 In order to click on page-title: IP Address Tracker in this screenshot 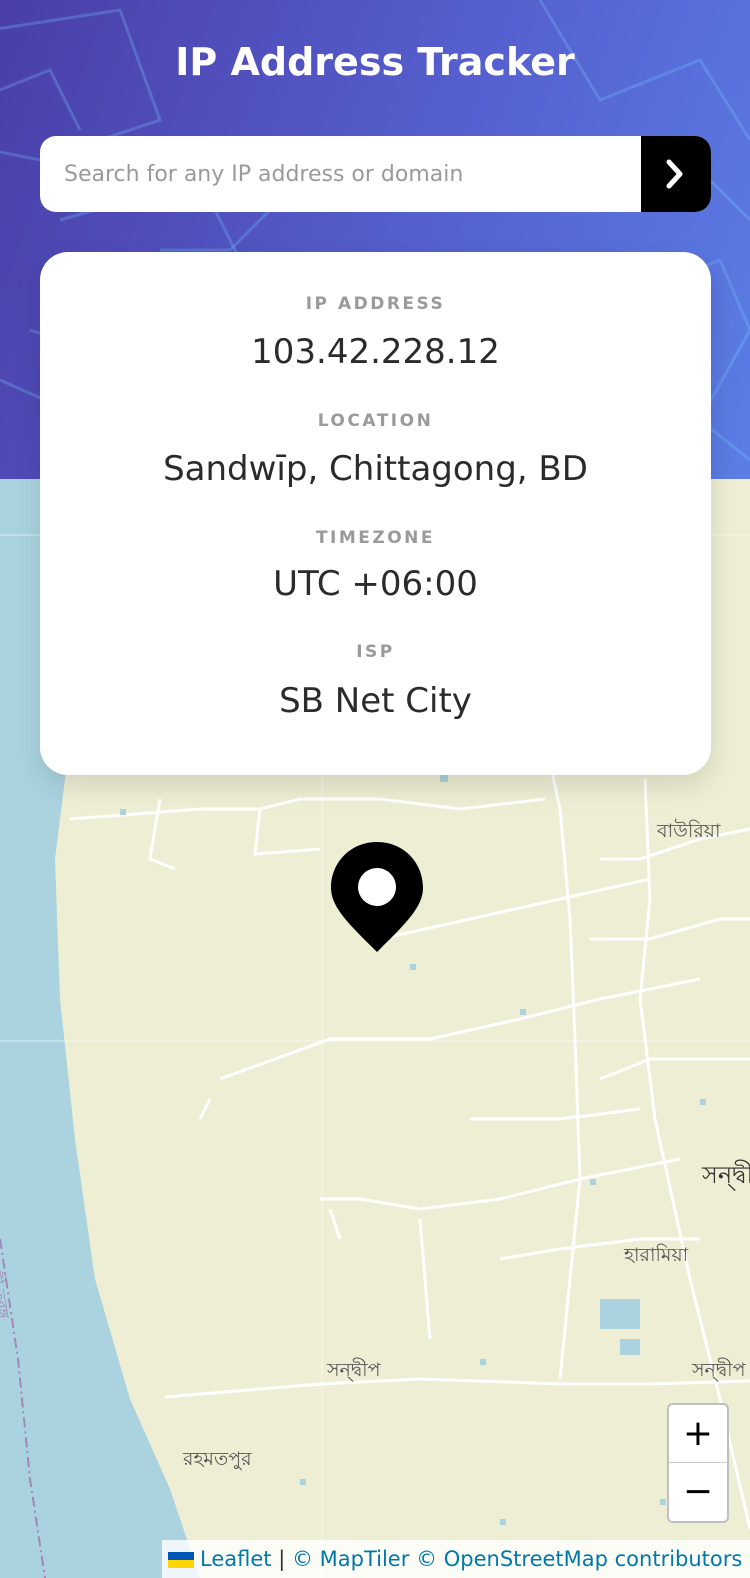, I will do `click(375, 62)`.